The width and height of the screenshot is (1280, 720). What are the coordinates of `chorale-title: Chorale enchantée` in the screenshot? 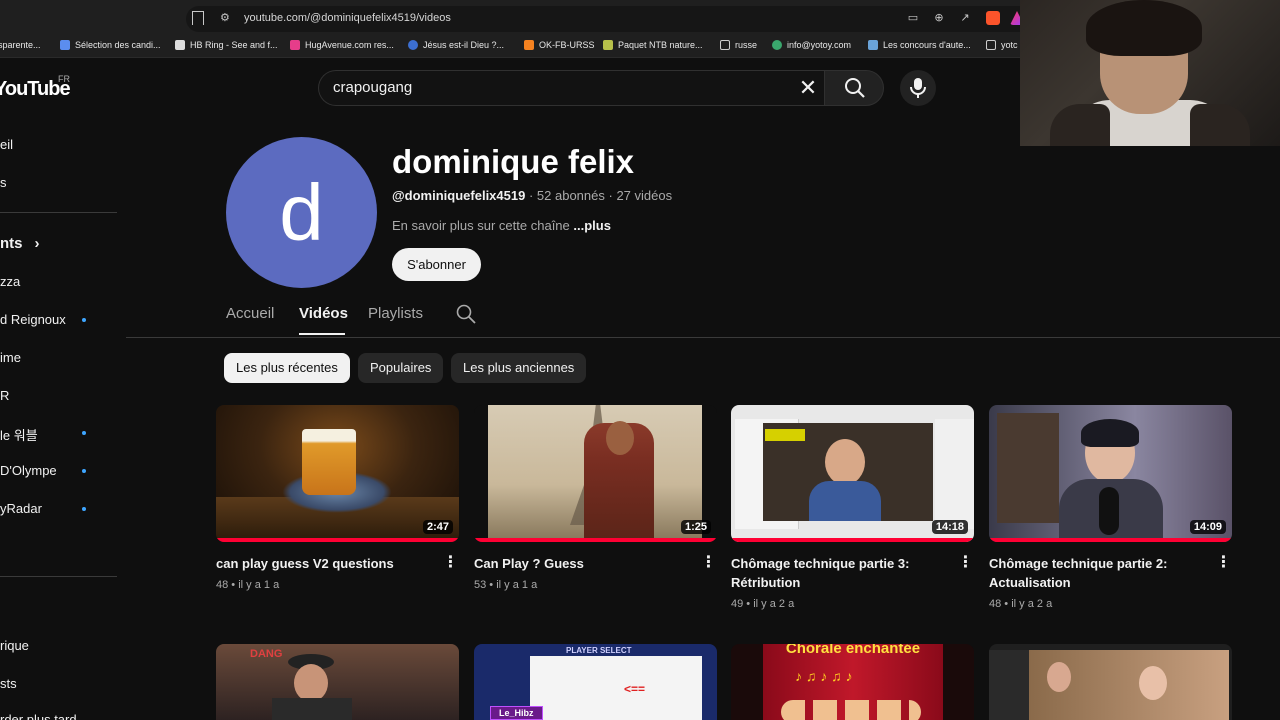 It's located at (853, 650).